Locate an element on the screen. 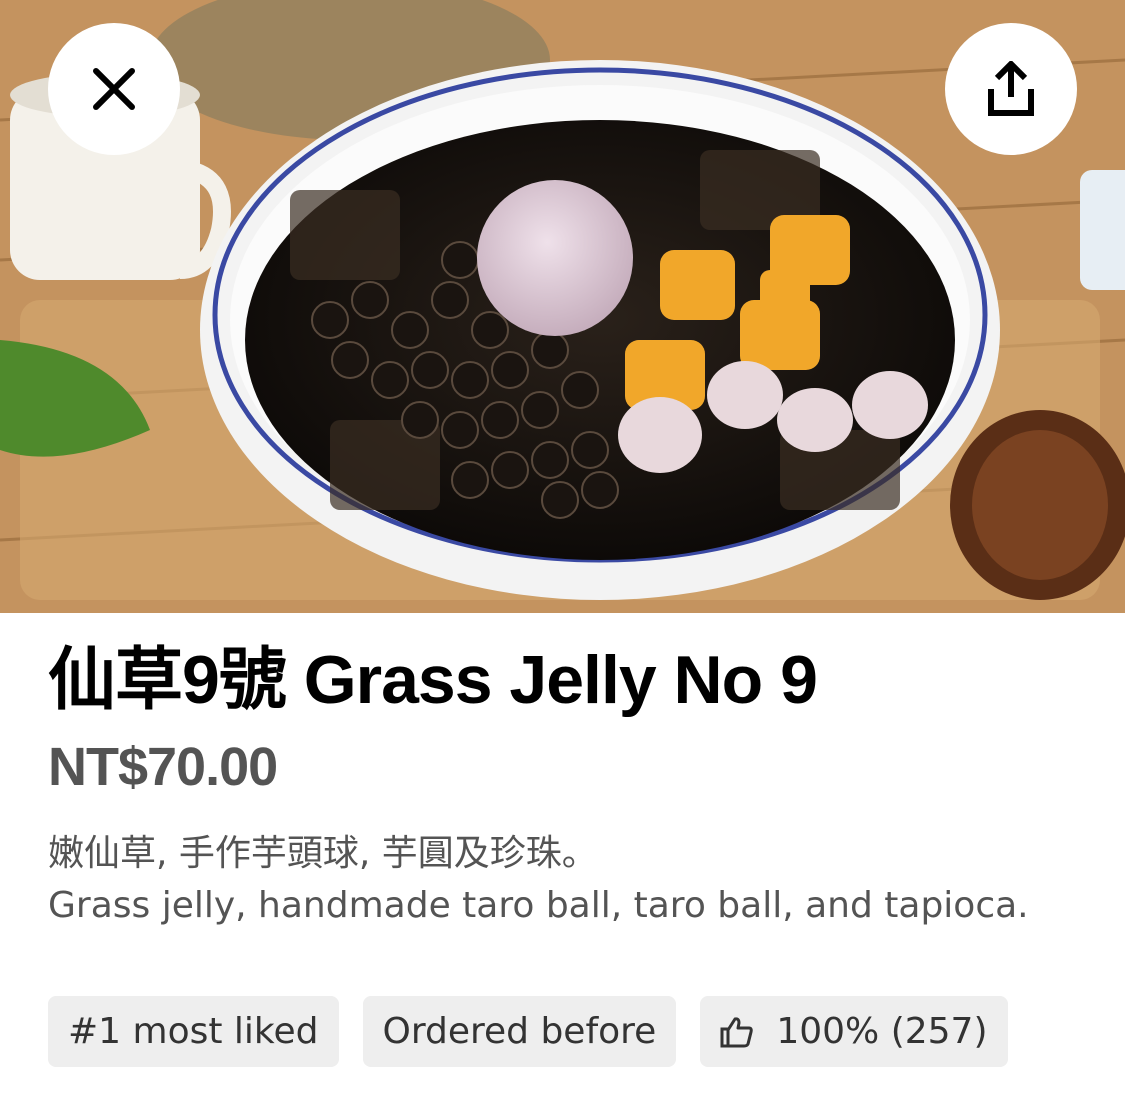 This screenshot has width=1125, height=1103. item-title: 仙草9號 Grass Jelly No 9 is located at coordinates (433, 680).